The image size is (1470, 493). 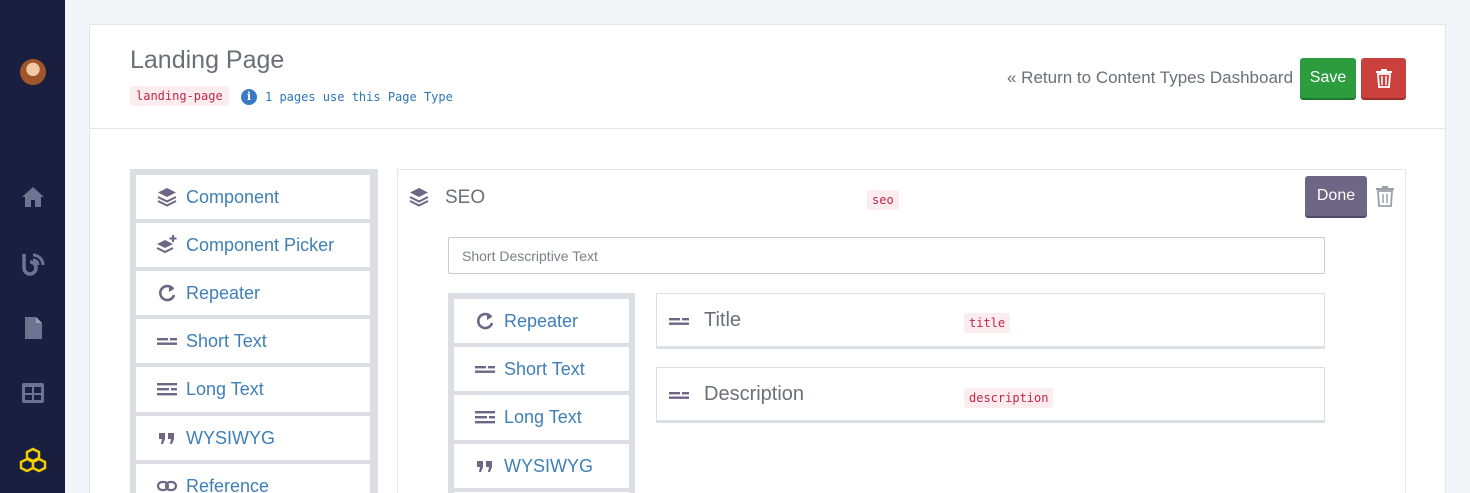 I want to click on component-key-badge: seo, so click(x=883, y=200).